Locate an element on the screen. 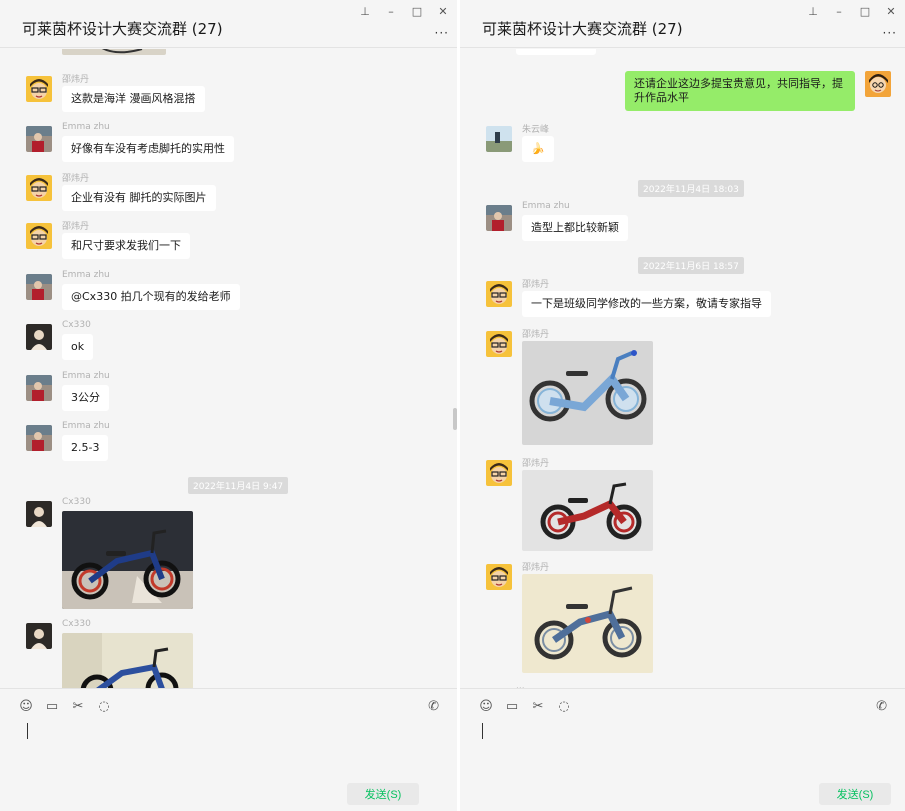  timestamp: 2022年11月4日 9:47 is located at coordinates (238, 485).